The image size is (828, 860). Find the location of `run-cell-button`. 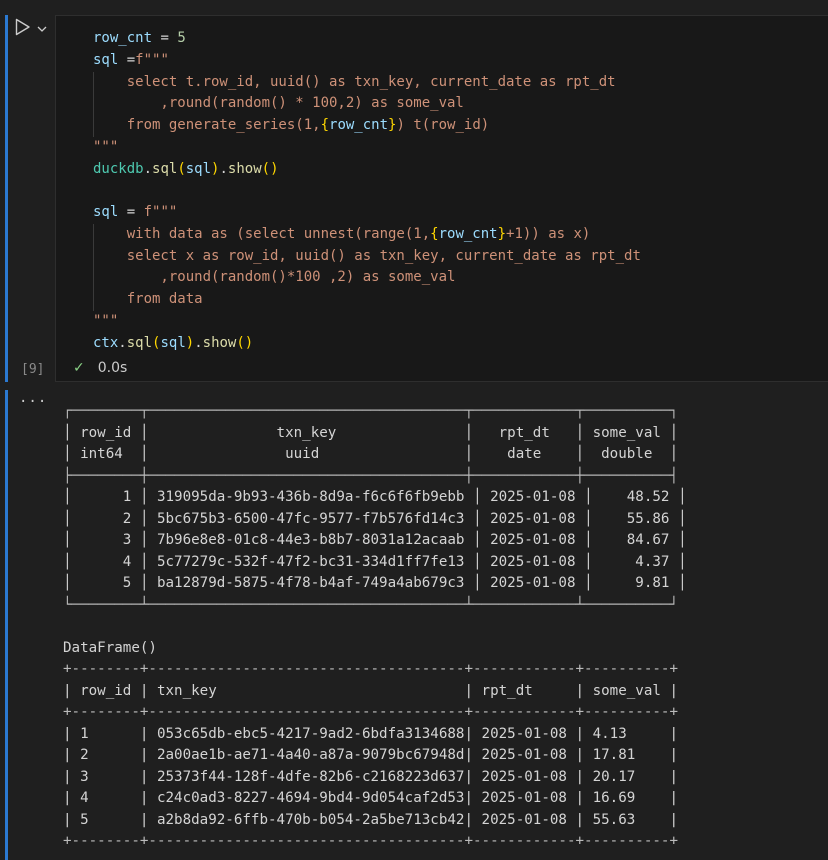

run-cell-button is located at coordinates (23, 27).